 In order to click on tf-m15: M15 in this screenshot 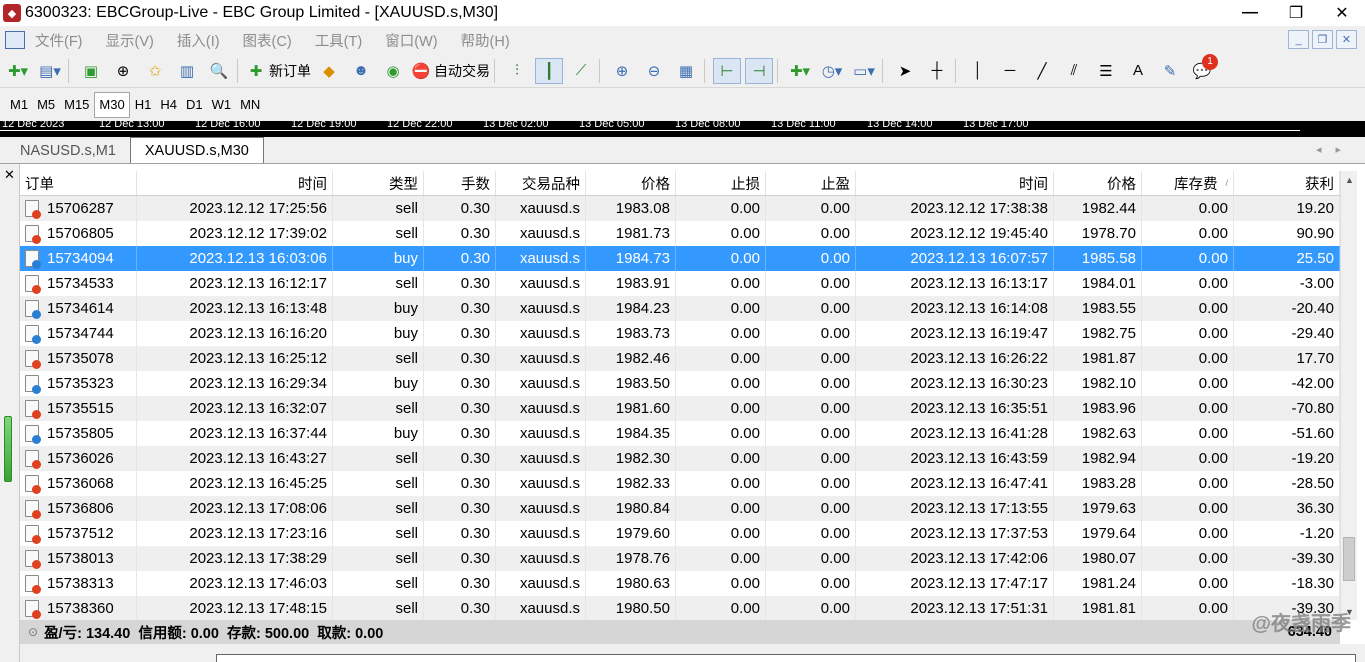, I will do `click(76, 105)`.